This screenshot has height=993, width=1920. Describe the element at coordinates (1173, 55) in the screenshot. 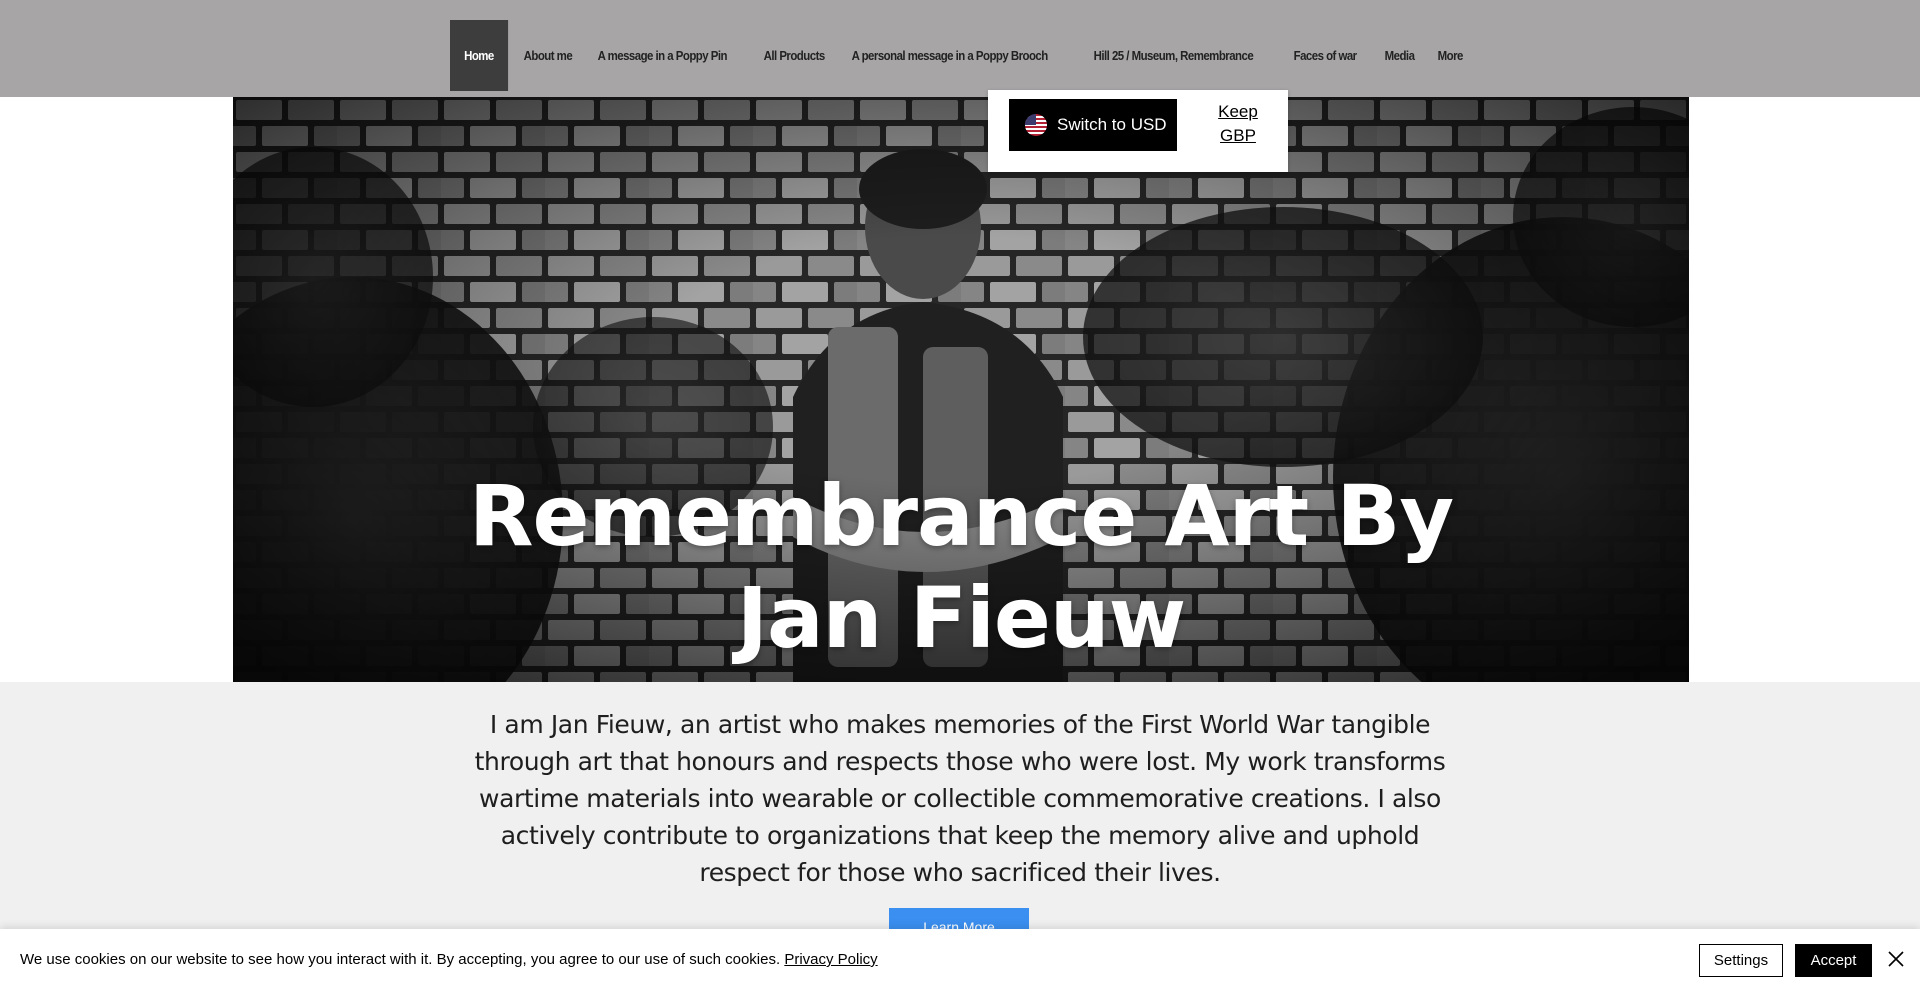

I see `nav-item-hill-25: Hill 25 / Museum, Remembrance` at that location.